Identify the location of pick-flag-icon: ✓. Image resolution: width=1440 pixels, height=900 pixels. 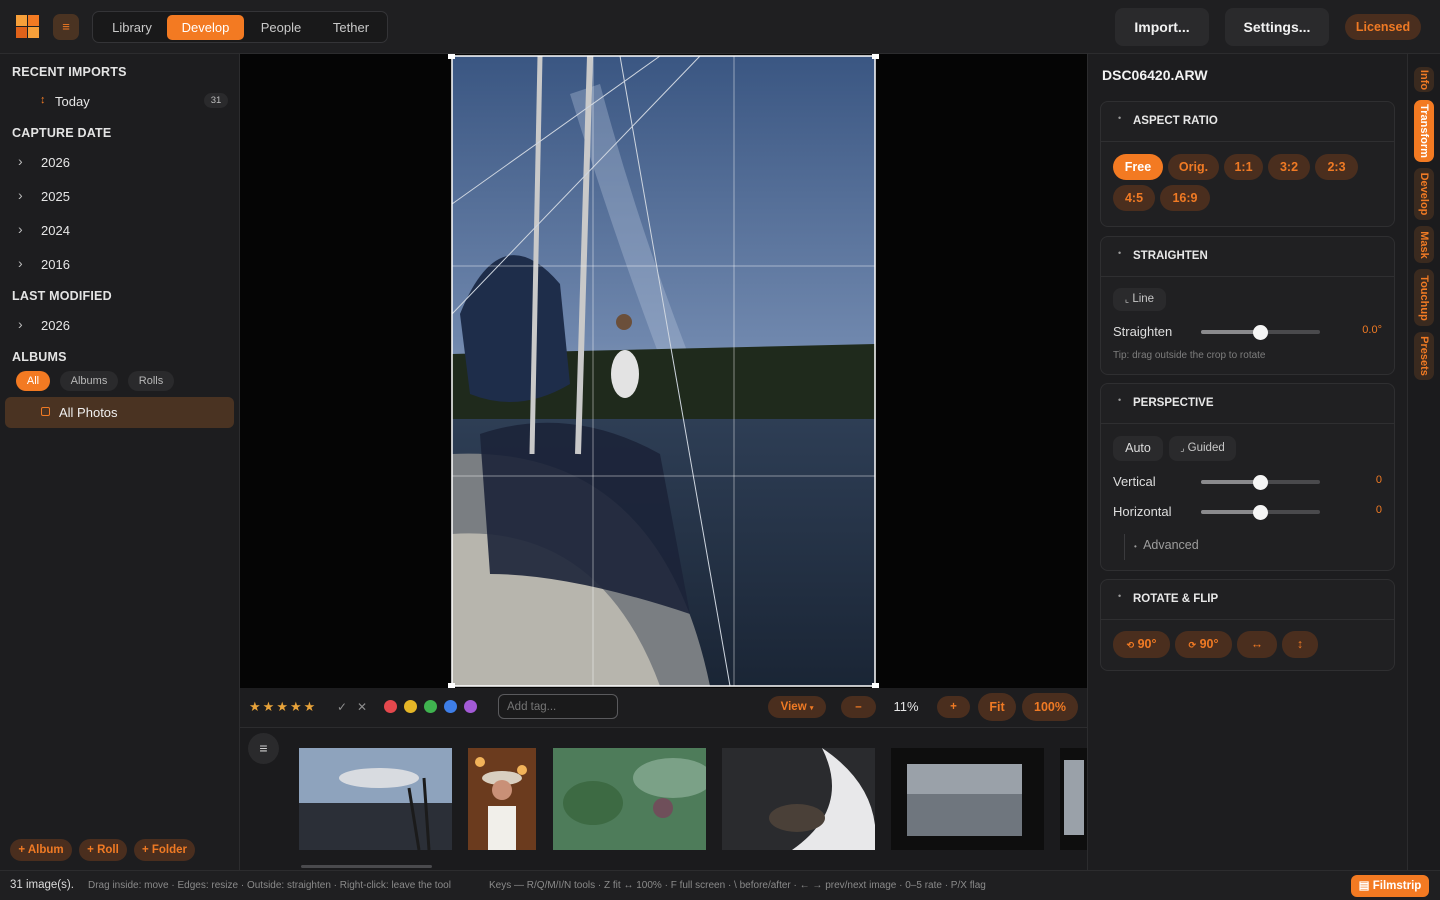
(342, 707).